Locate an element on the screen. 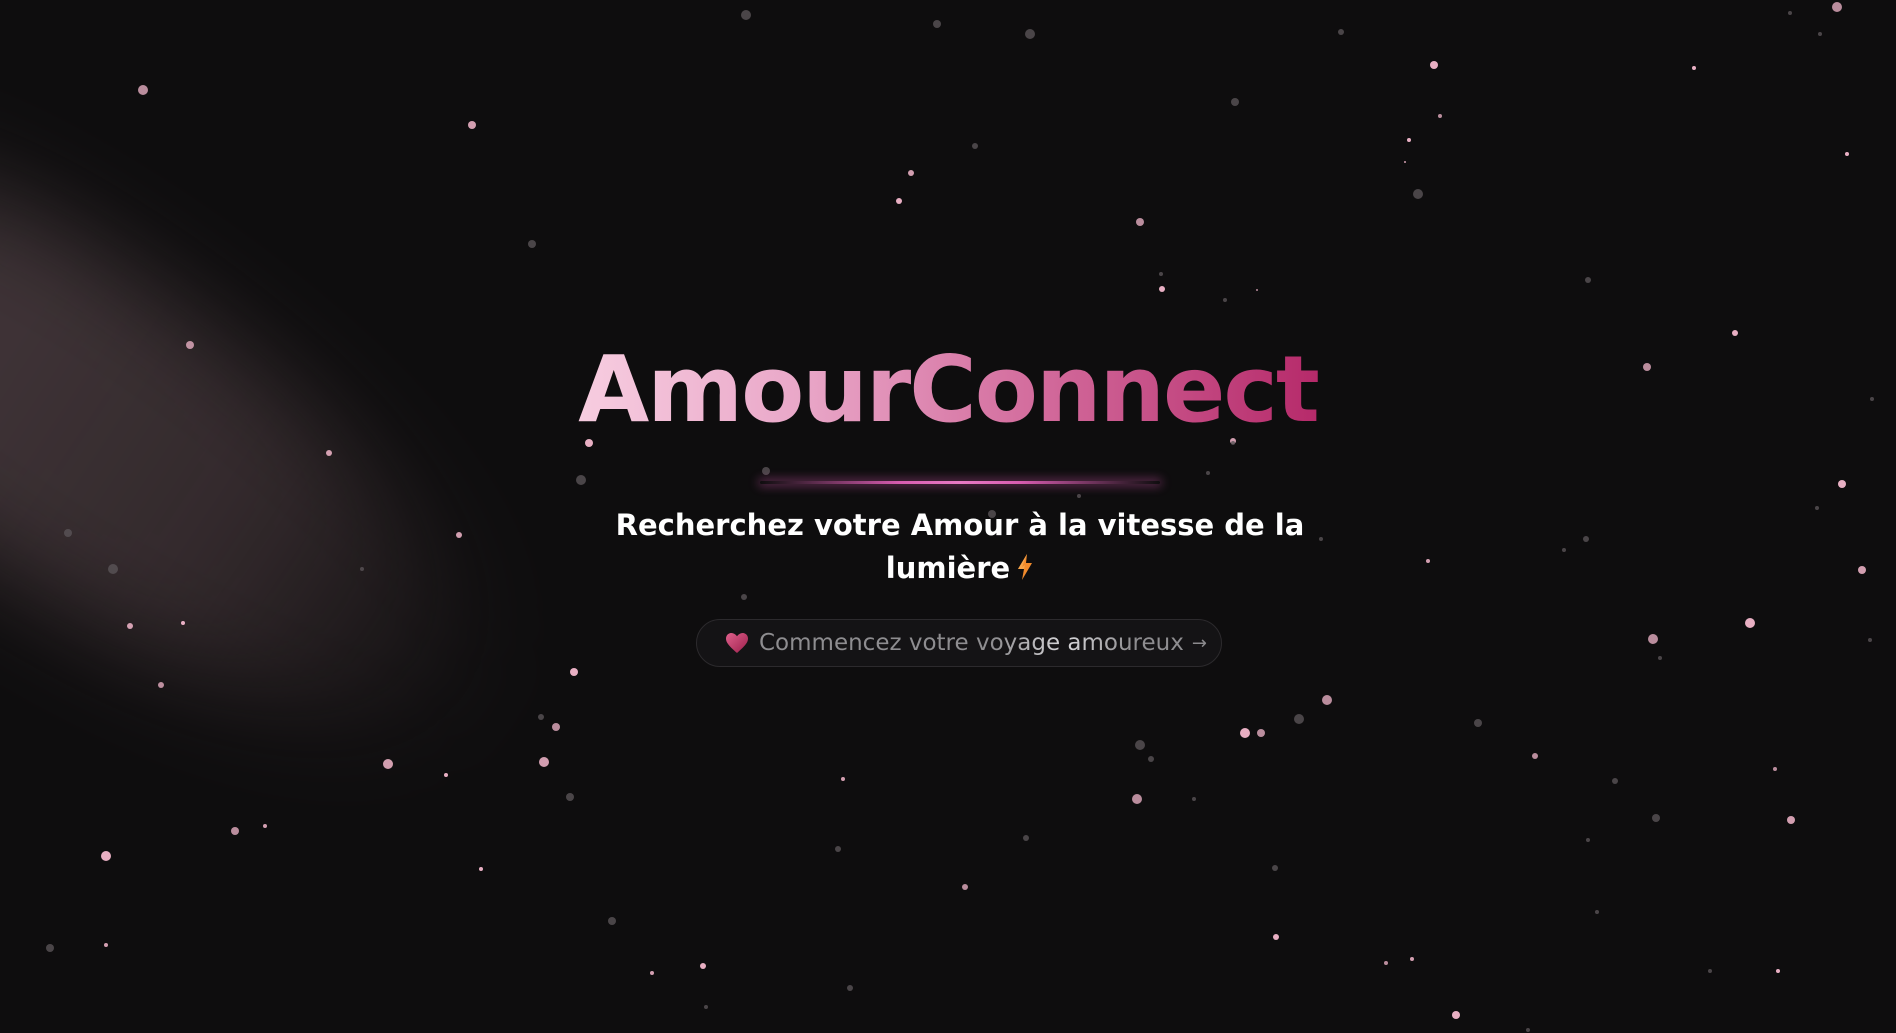 Image resolution: width=1896 pixels, height=1033 pixels. start-journey-button: Commencez votre voyage amoureux → is located at coordinates (959, 643).